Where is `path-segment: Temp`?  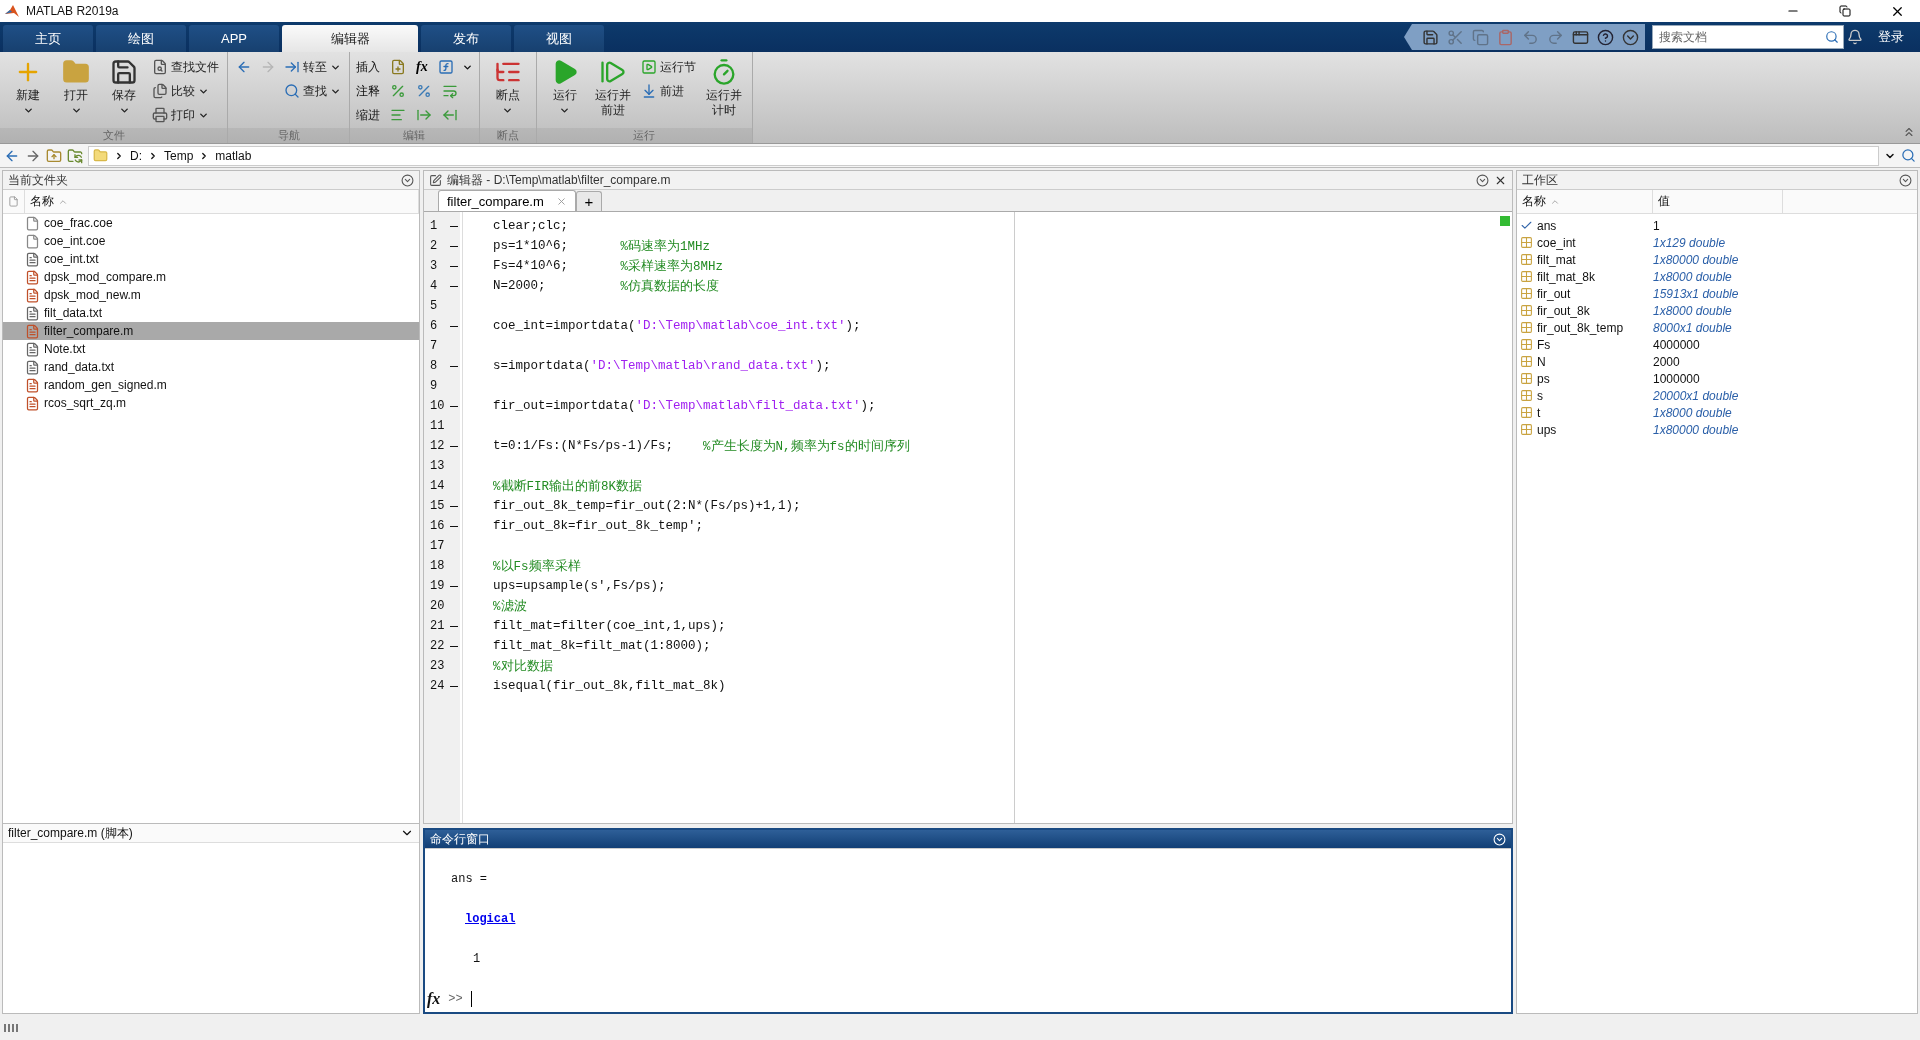 path-segment: Temp is located at coordinates (179, 155).